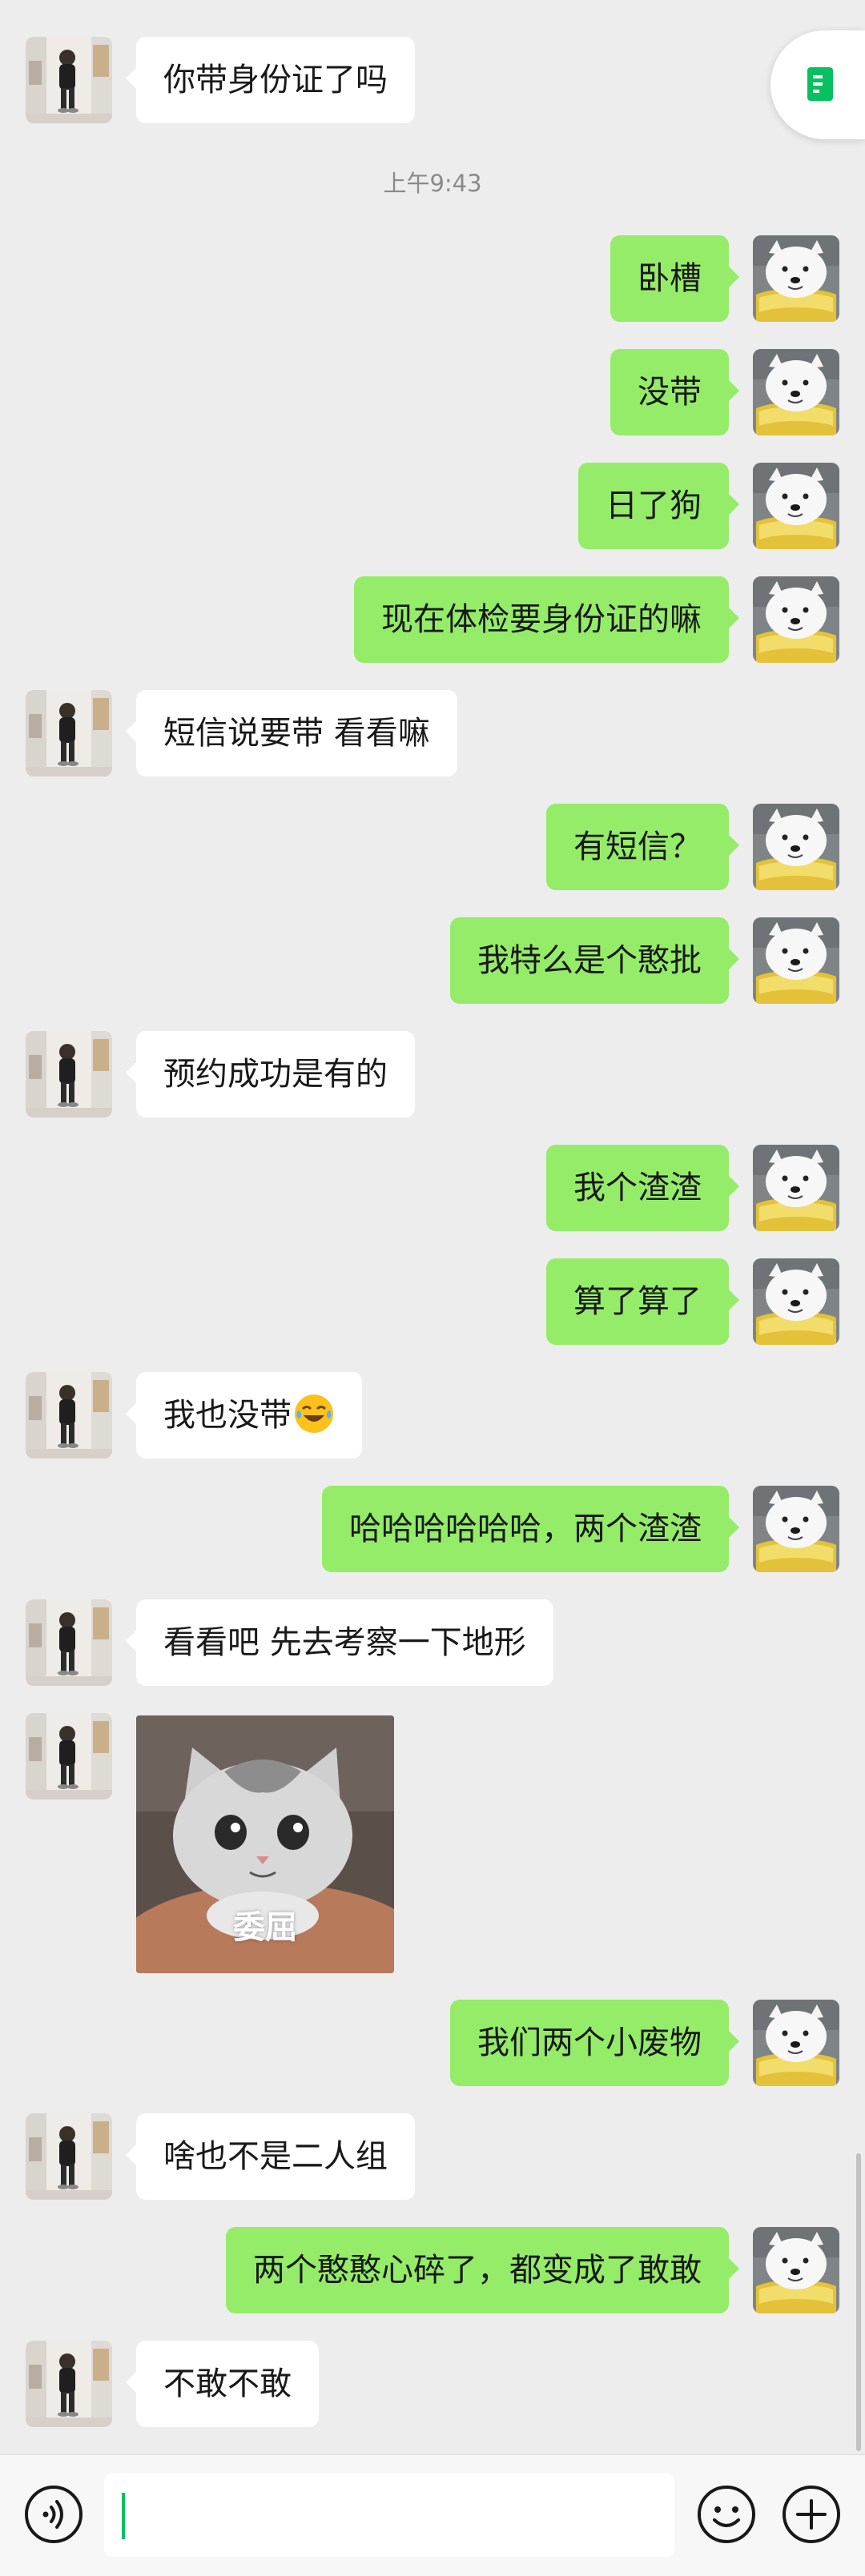  What do you see at coordinates (389, 2515) in the screenshot?
I see `message-input` at bounding box center [389, 2515].